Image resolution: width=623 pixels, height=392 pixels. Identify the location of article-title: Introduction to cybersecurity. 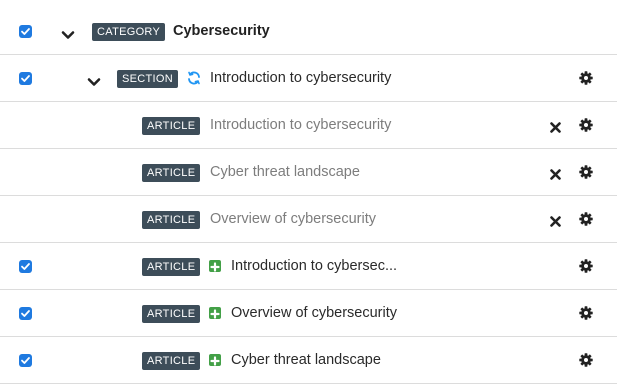
(300, 125).